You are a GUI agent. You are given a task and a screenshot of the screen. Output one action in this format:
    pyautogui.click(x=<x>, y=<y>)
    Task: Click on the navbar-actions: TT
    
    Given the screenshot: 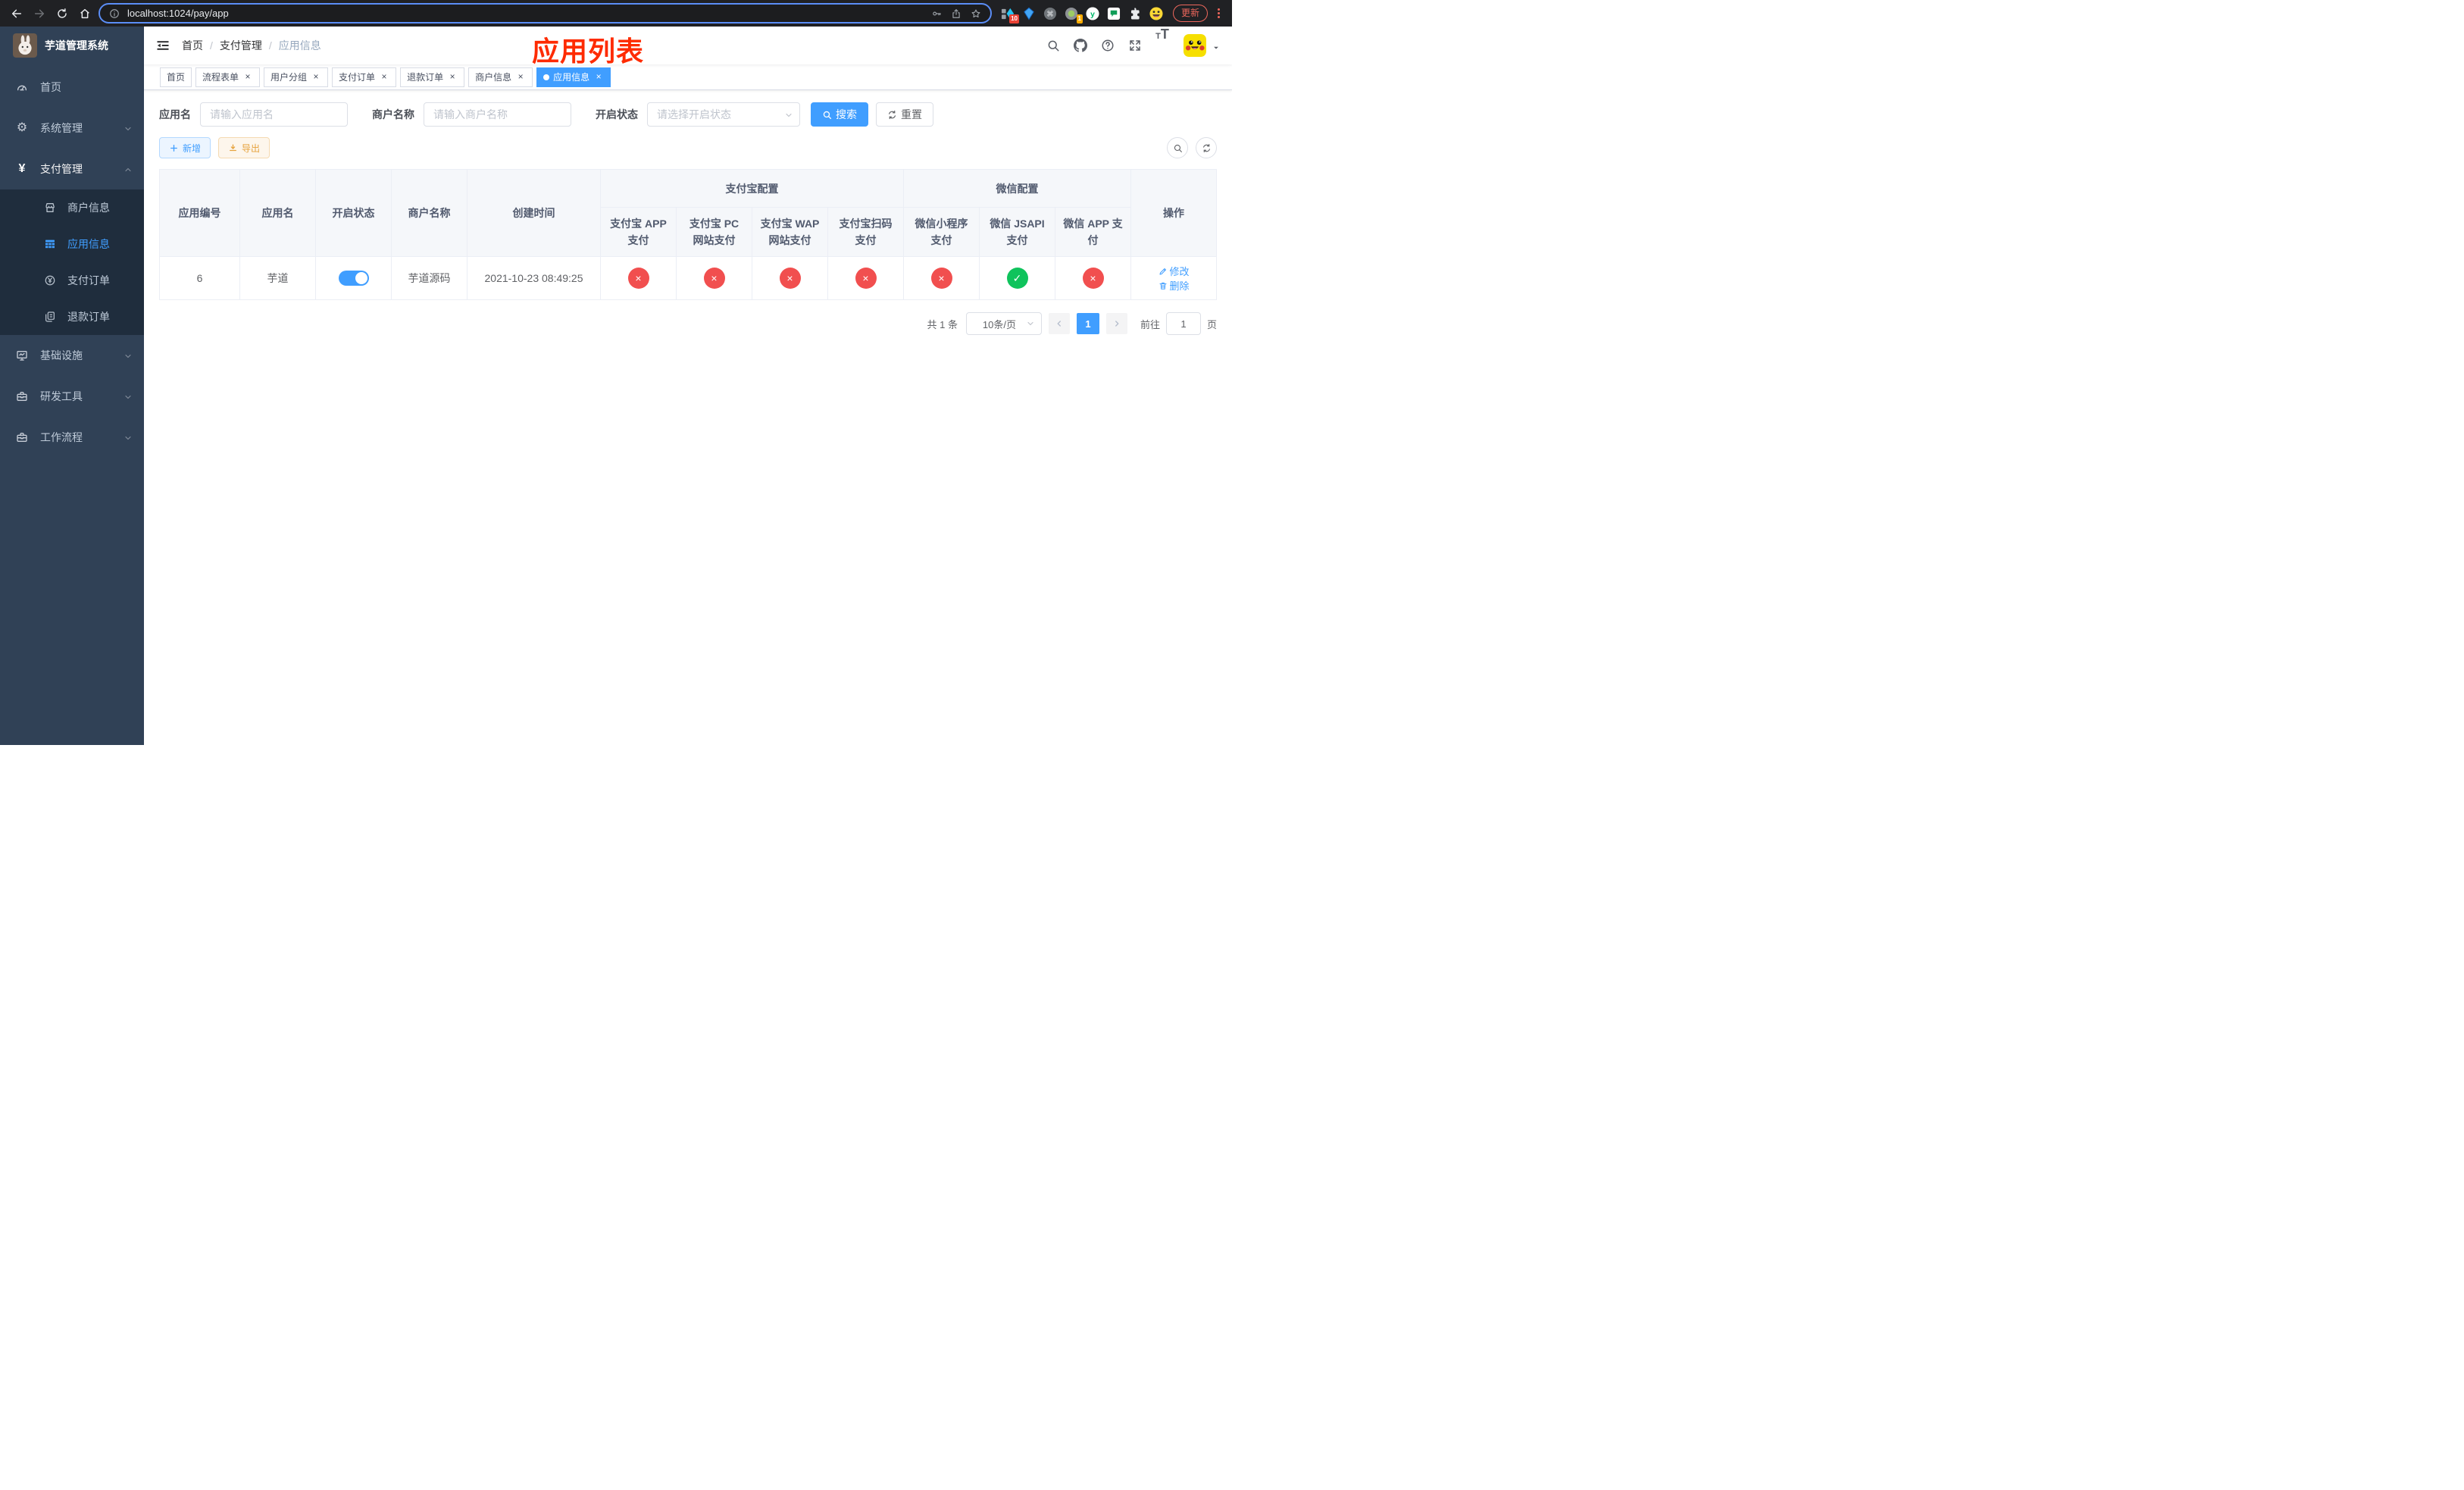 What is the action you would take?
    pyautogui.click(x=1136, y=45)
    